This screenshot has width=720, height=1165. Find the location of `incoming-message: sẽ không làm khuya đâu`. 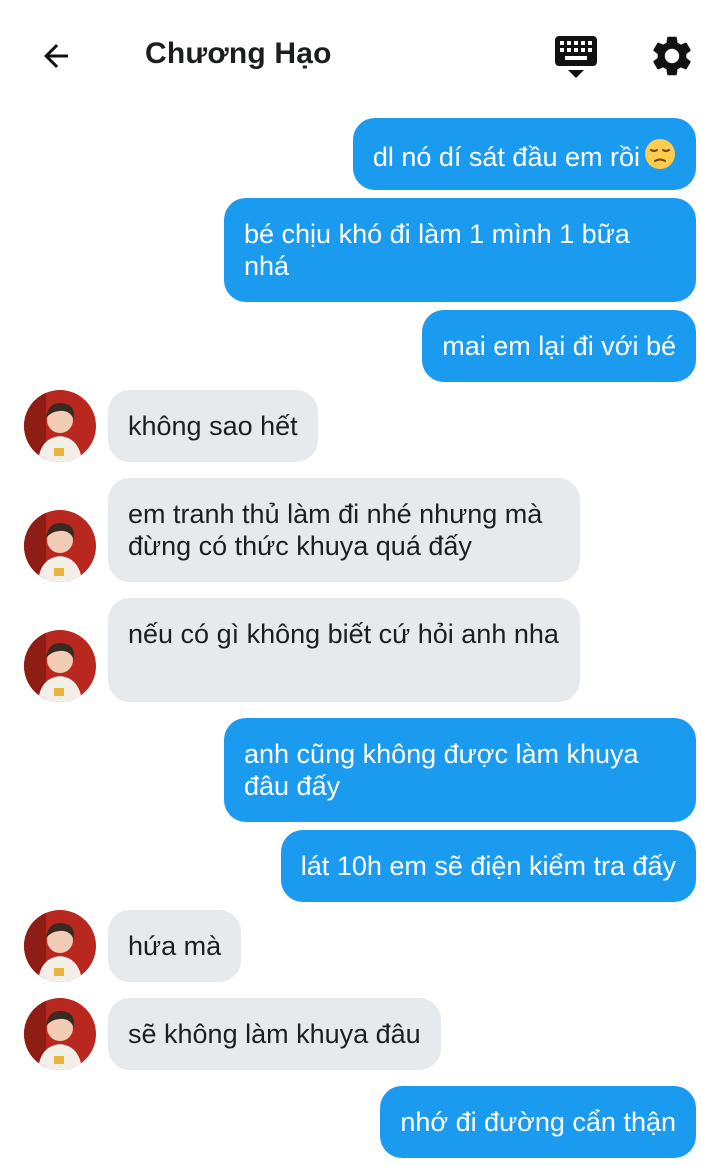

incoming-message: sẽ không làm khuya đâu is located at coordinates (274, 1034).